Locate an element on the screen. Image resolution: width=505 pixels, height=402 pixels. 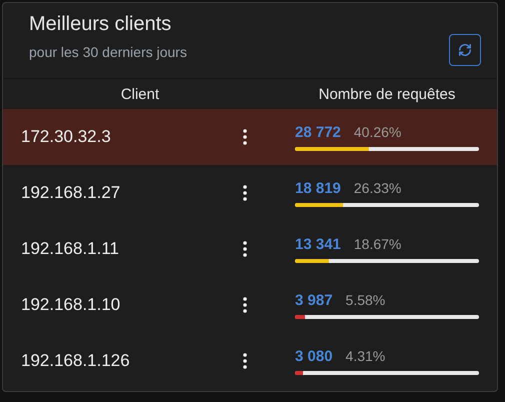
request-count: 3 080 is located at coordinates (314, 356).